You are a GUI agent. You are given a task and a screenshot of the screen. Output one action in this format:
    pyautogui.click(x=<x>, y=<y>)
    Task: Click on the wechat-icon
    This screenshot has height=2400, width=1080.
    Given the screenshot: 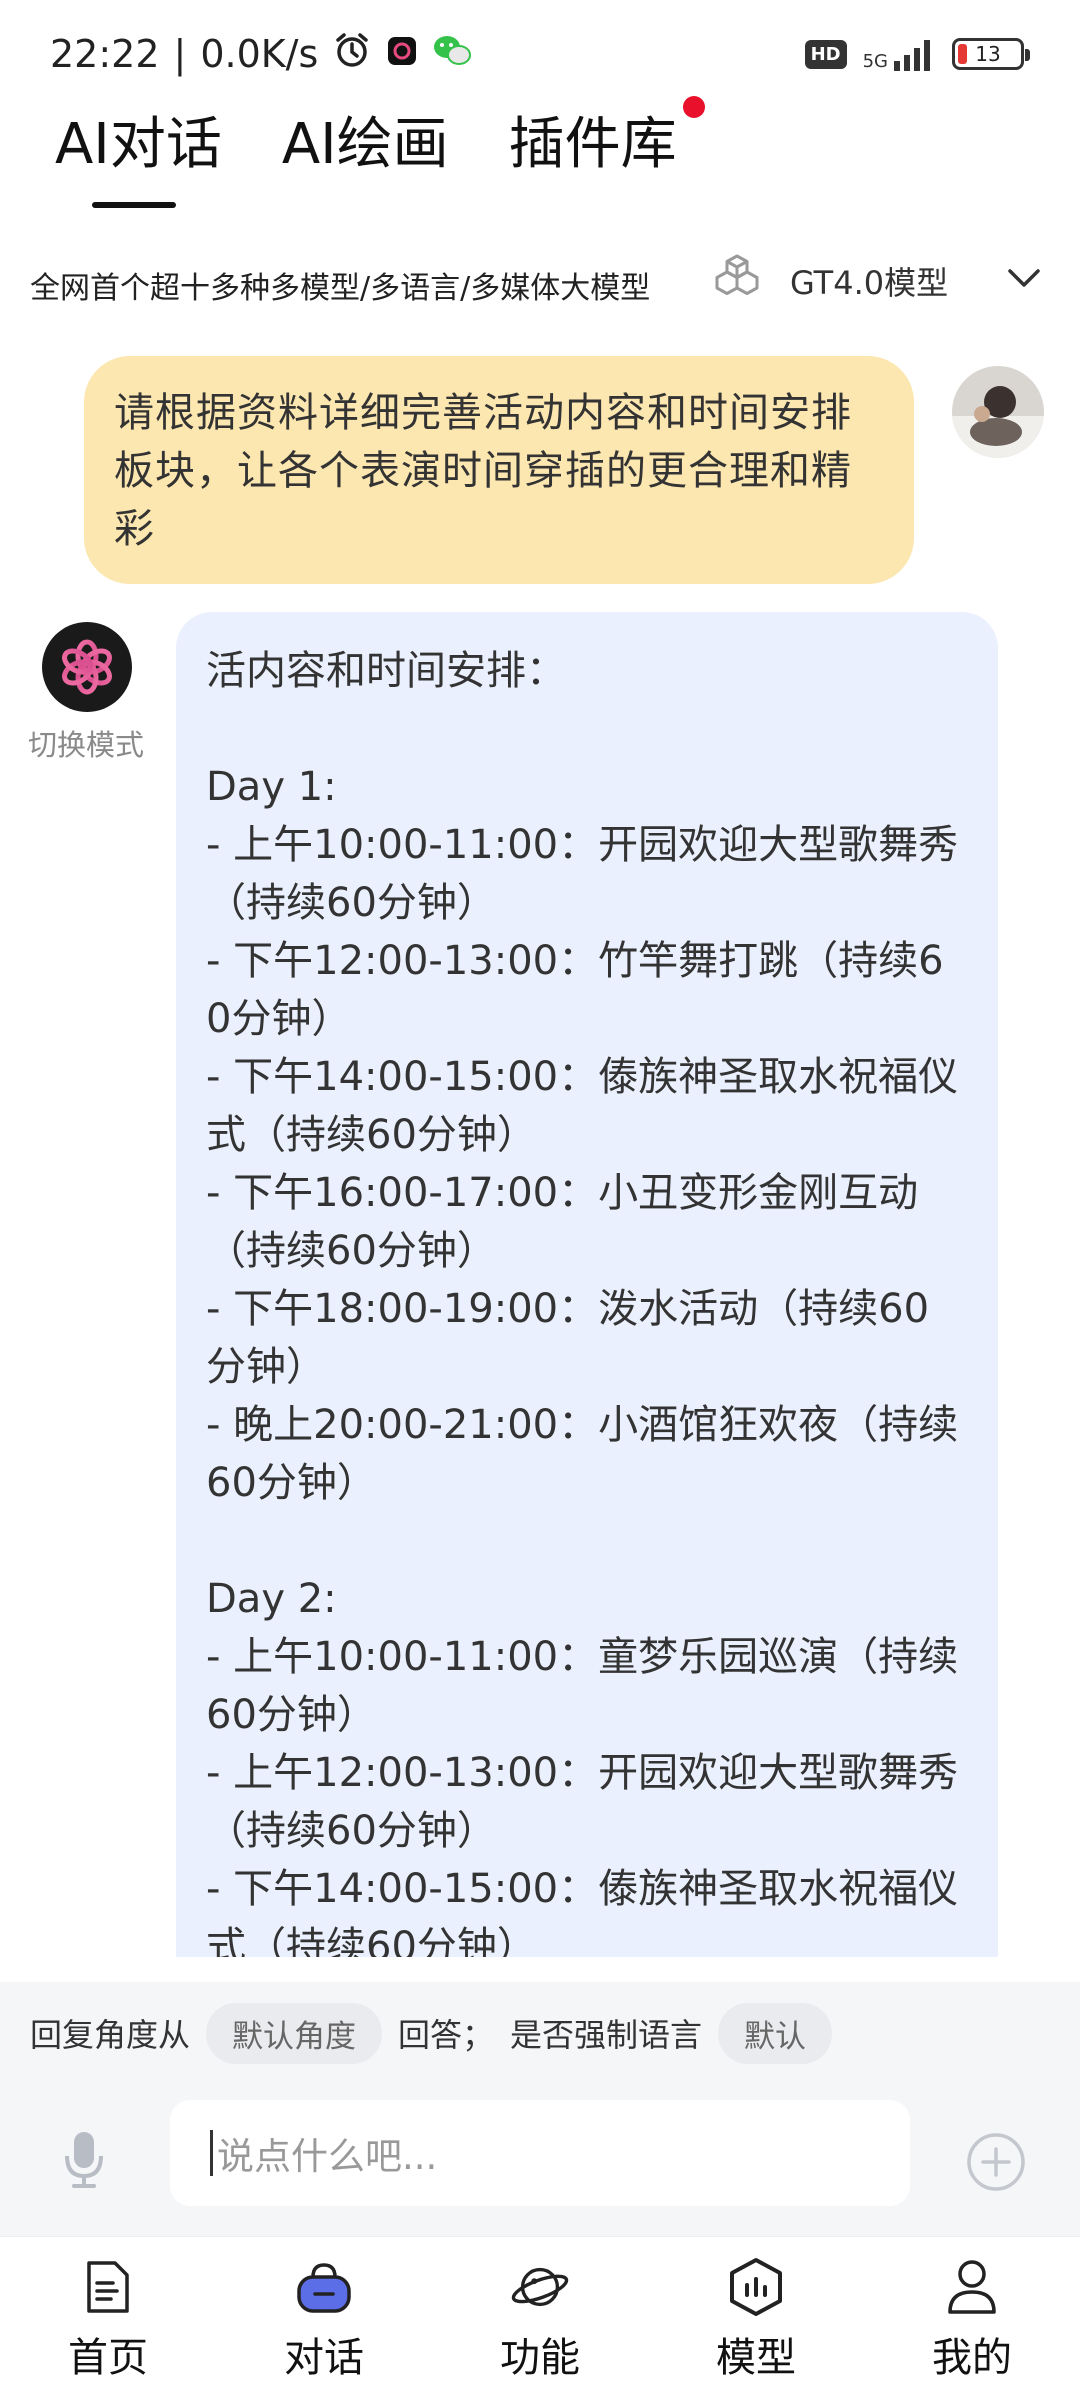 What is the action you would take?
    pyautogui.click(x=452, y=54)
    